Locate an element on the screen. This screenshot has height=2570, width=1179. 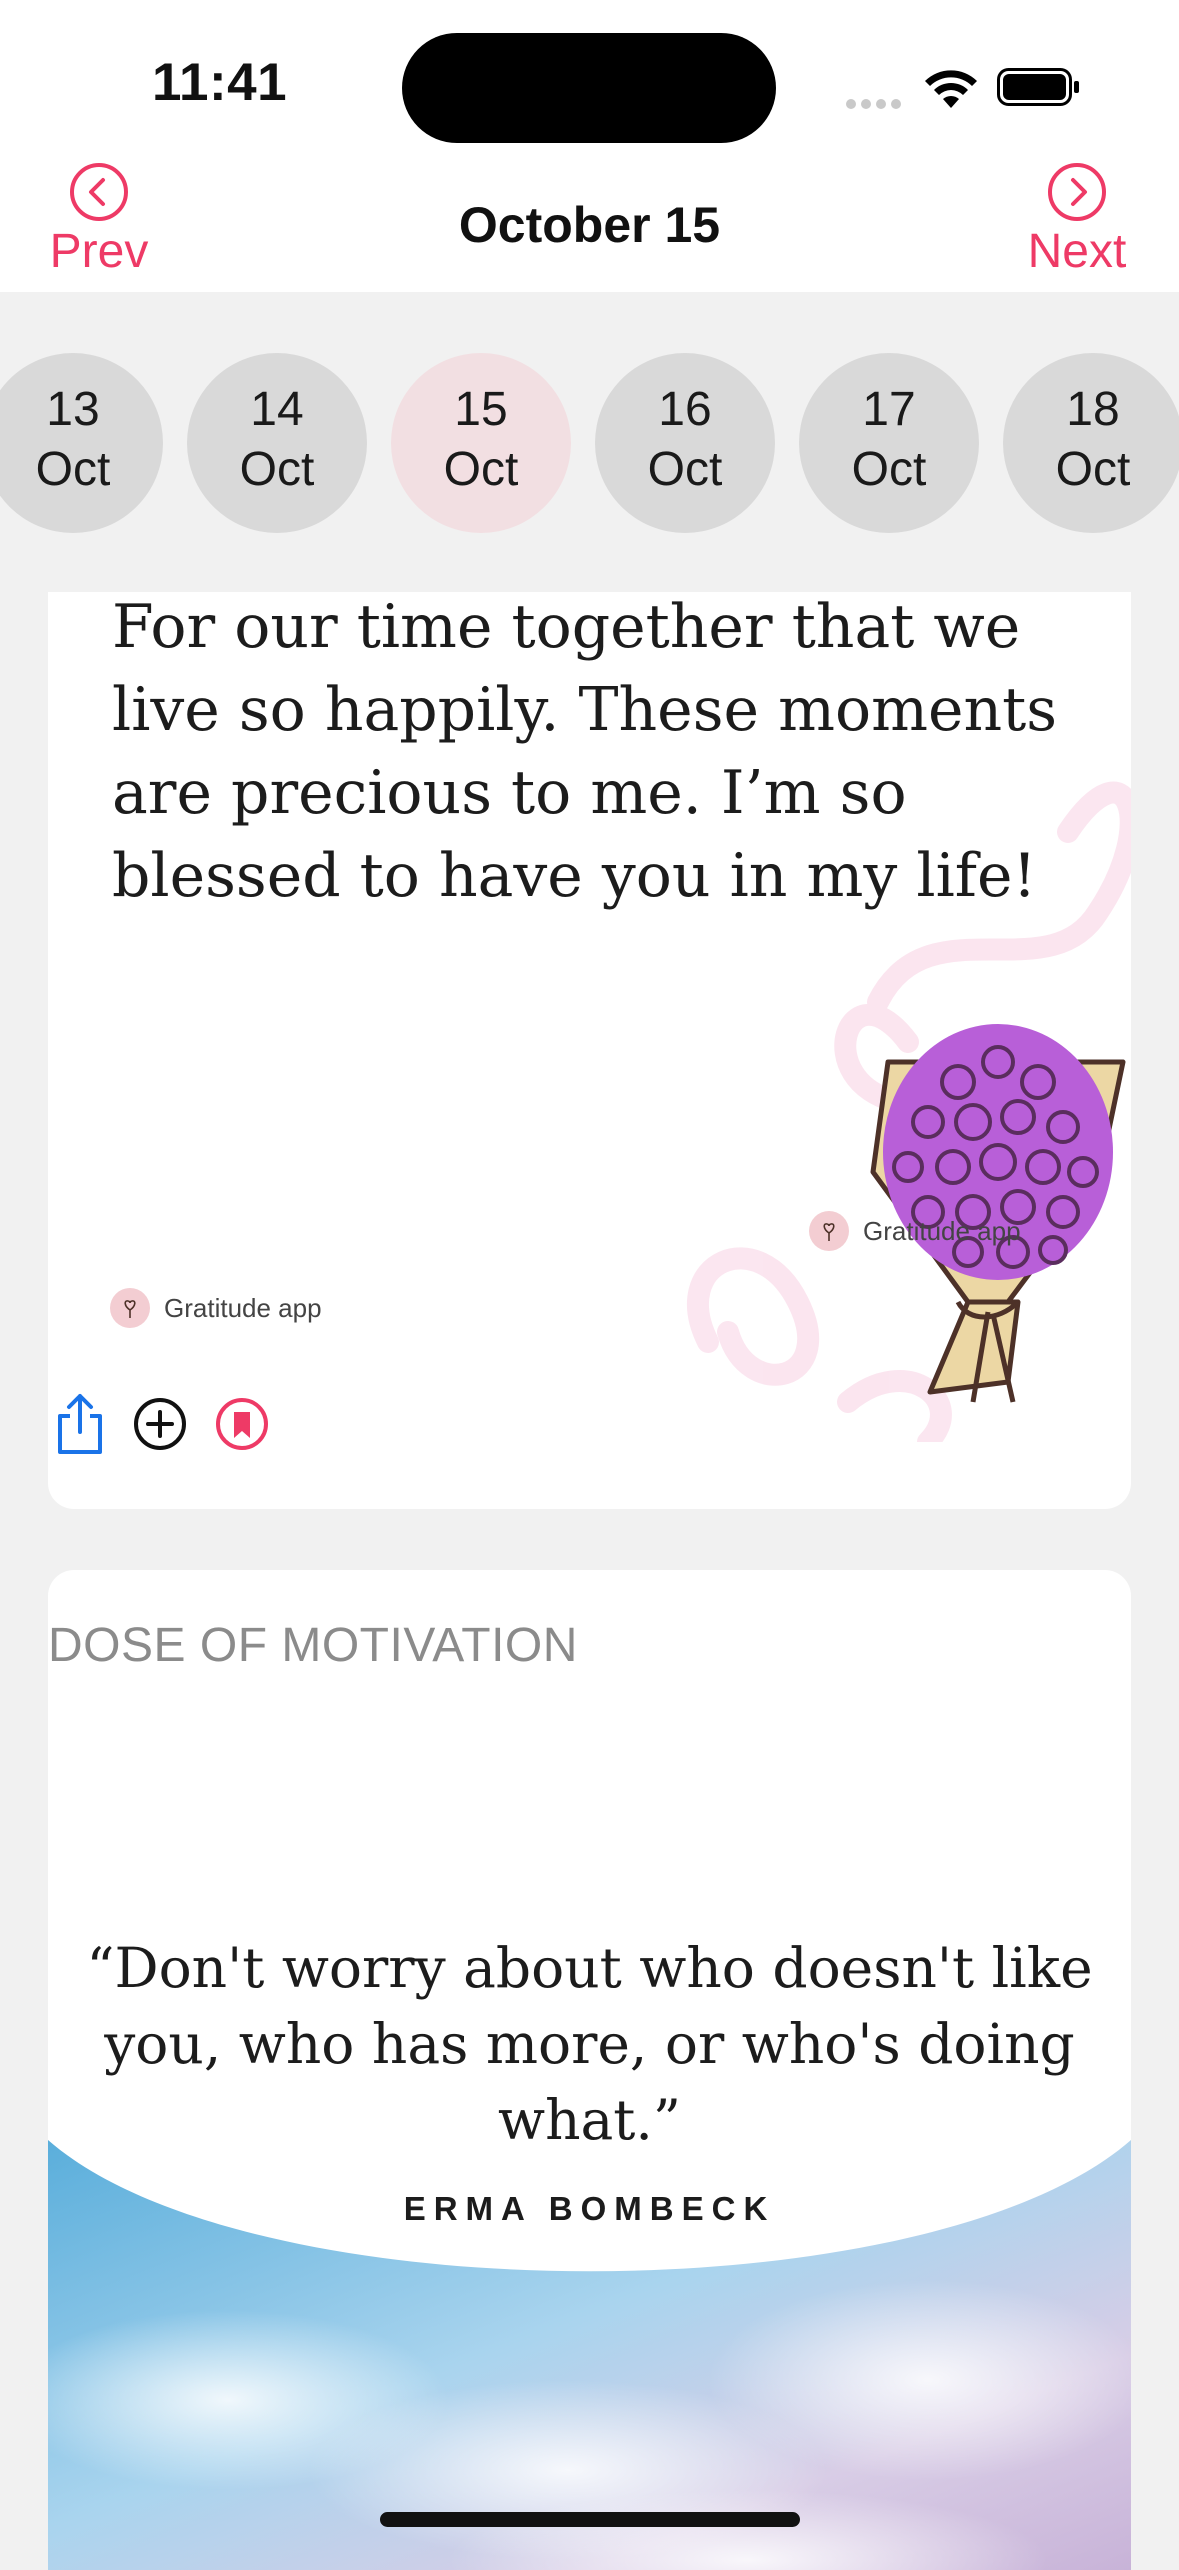
entry-line: blessed to have you in my life! is located at coordinates (574, 876).